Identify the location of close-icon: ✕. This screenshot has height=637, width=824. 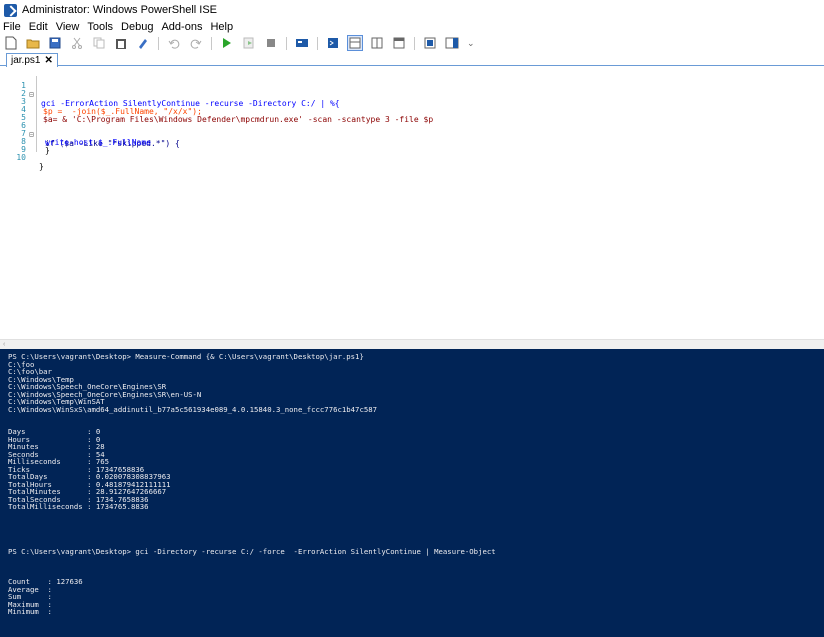
(48, 60).